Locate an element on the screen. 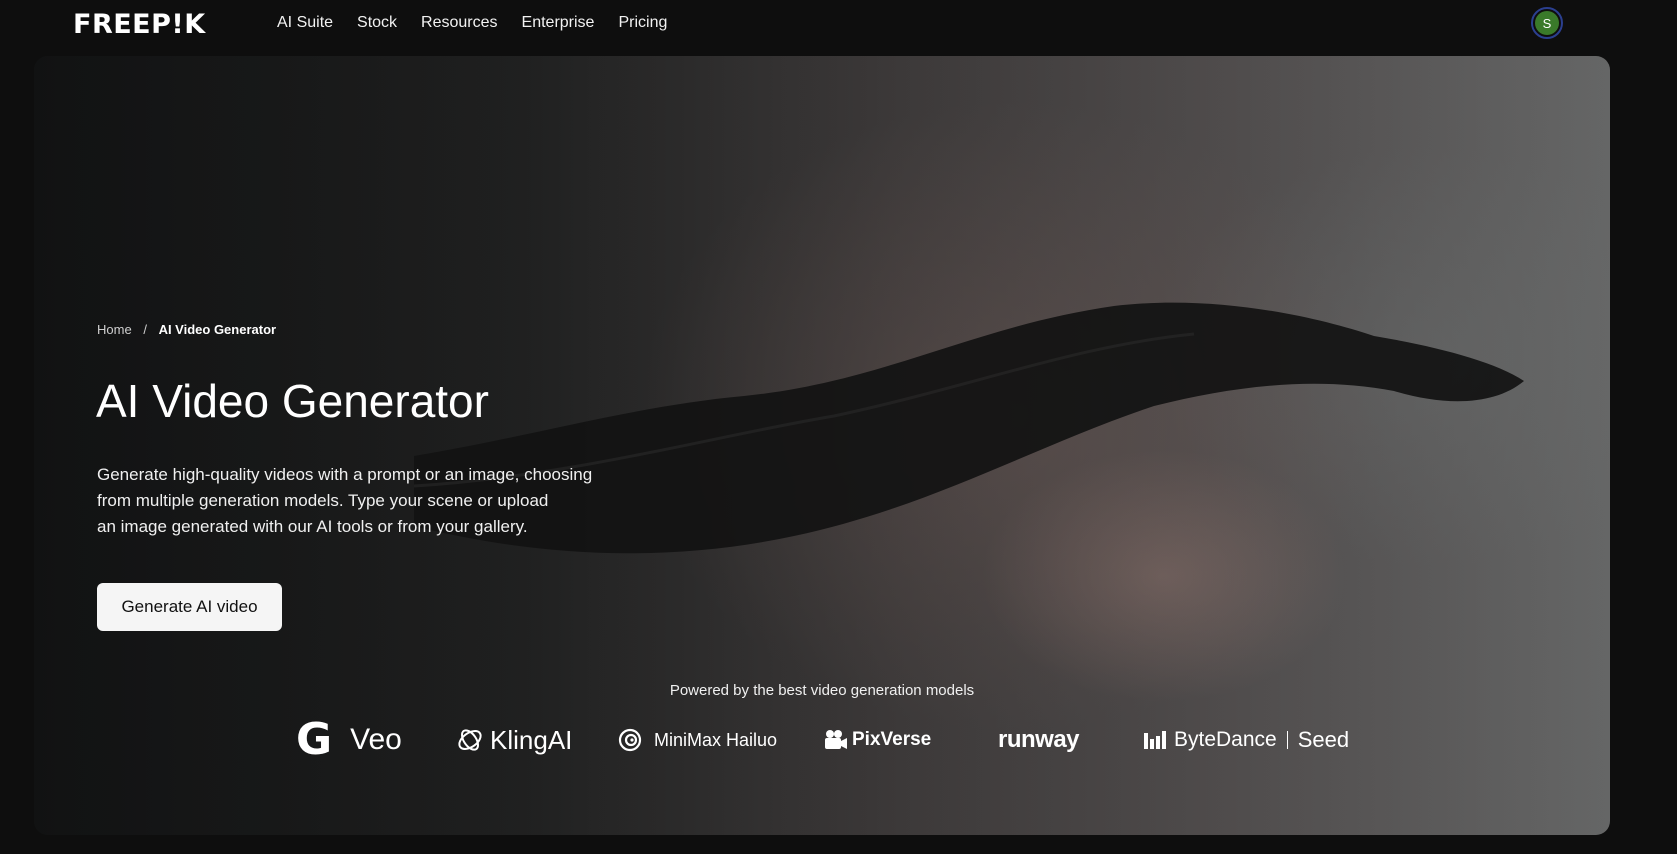  brand-kling-label: KlingAI is located at coordinates (531, 739).